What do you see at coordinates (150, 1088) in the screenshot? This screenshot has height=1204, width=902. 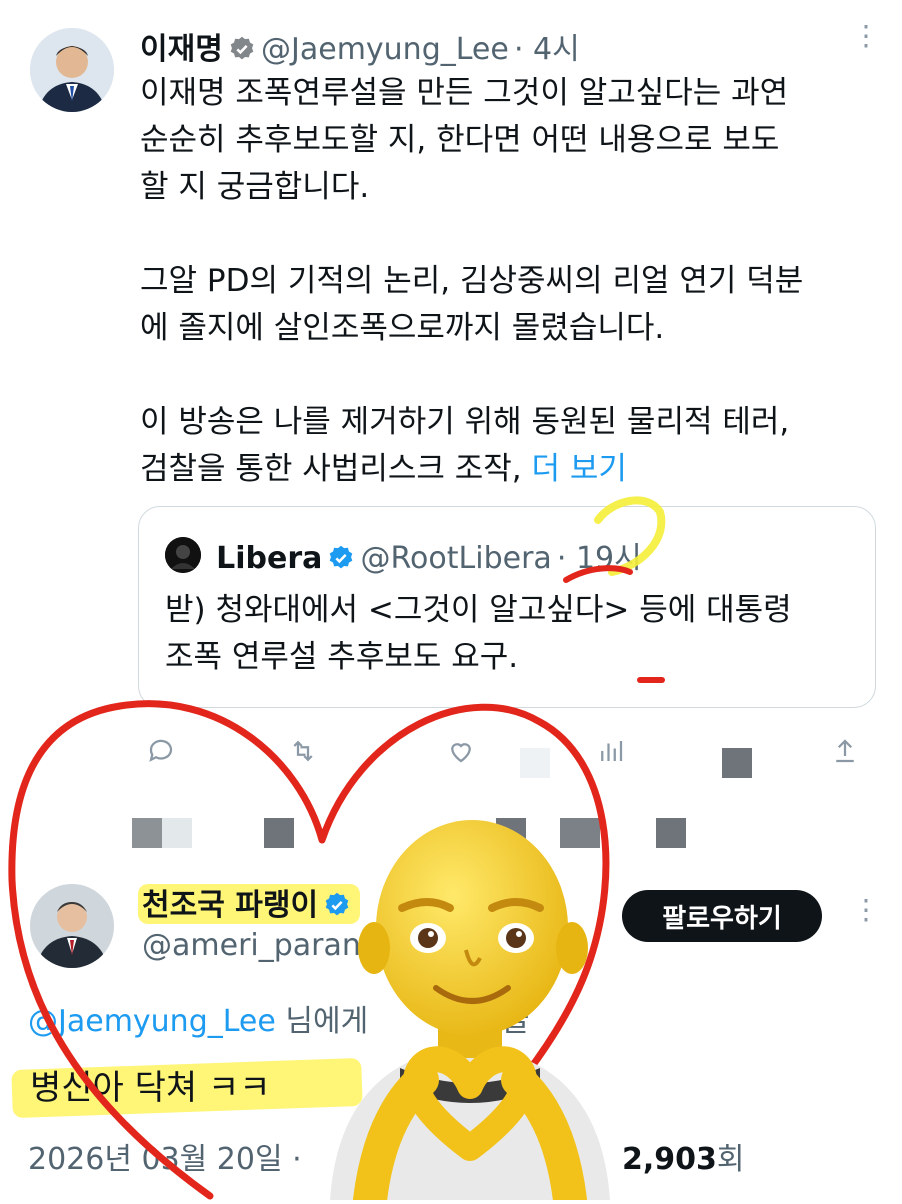 I see `reply-text: 병신아 닥쳐 ㅋㅋ` at bounding box center [150, 1088].